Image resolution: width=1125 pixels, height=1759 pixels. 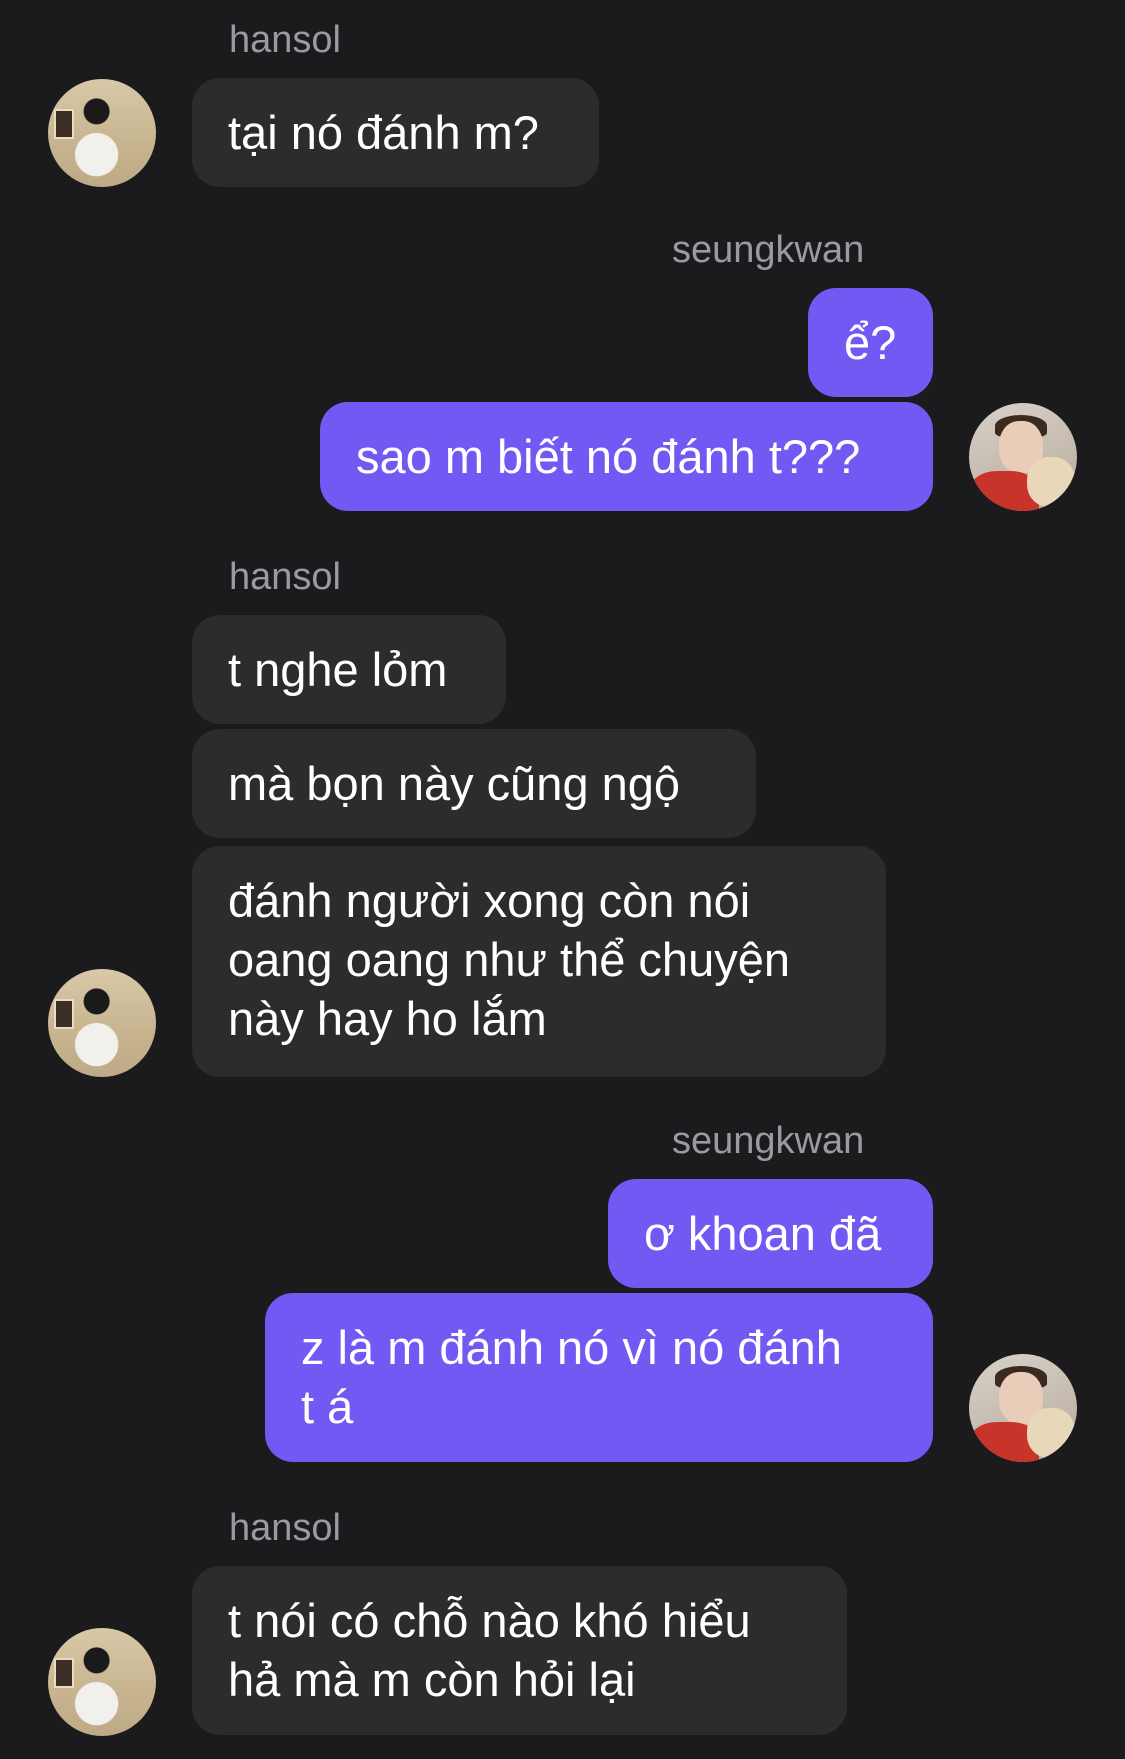 I want to click on message-bubble-outgoing: z là m đánh nó vì nó đánh t á, so click(x=599, y=1377).